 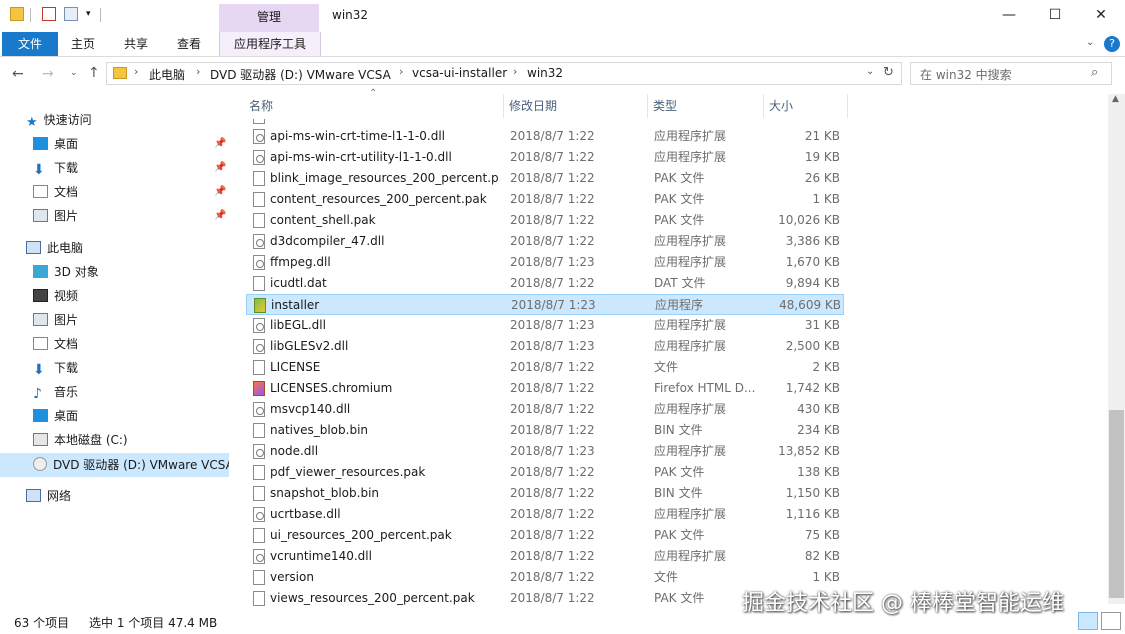 I want to click on breadcrumb-dvd-drive: DVD 驱动器 (D:) VMware VCSA, so click(x=300, y=74).